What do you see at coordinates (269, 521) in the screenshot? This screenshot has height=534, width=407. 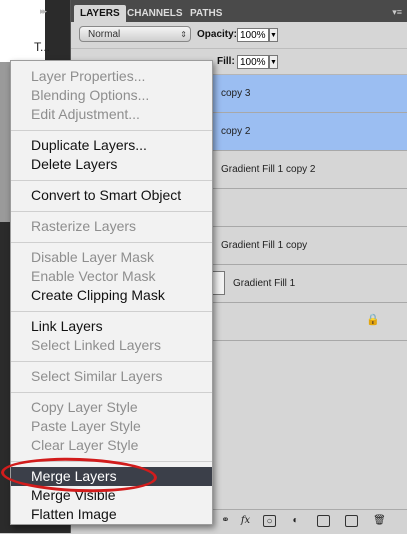 I see `mask-icon: ○` at bounding box center [269, 521].